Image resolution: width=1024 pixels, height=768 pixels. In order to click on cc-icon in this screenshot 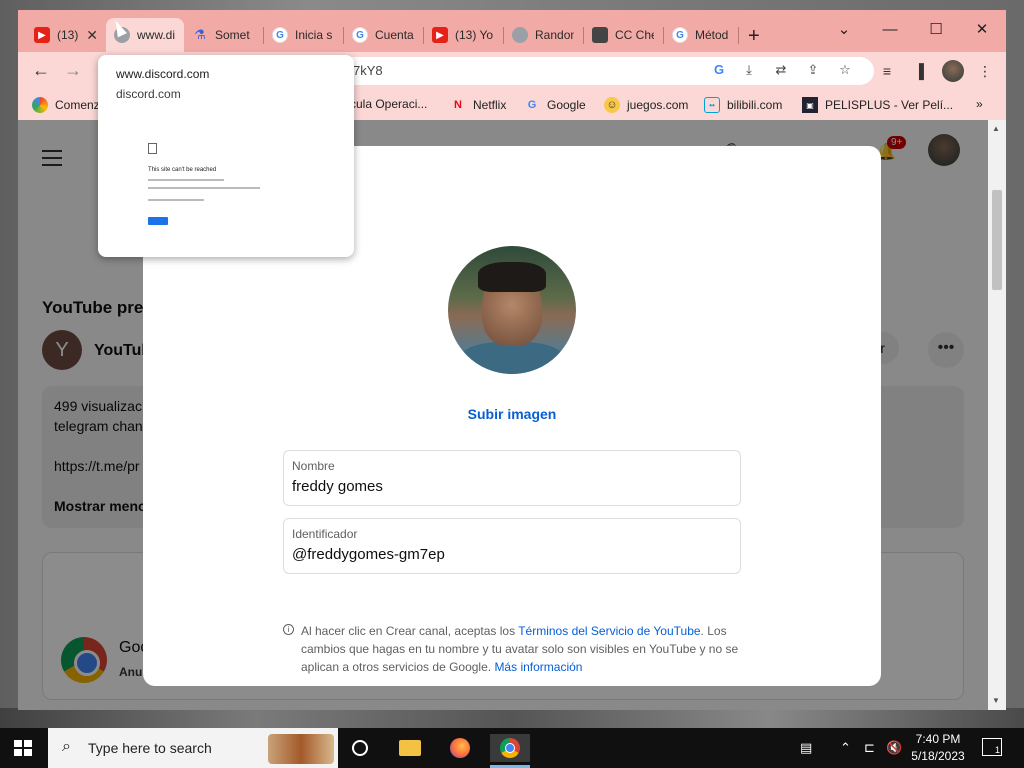, I will do `click(600, 35)`.